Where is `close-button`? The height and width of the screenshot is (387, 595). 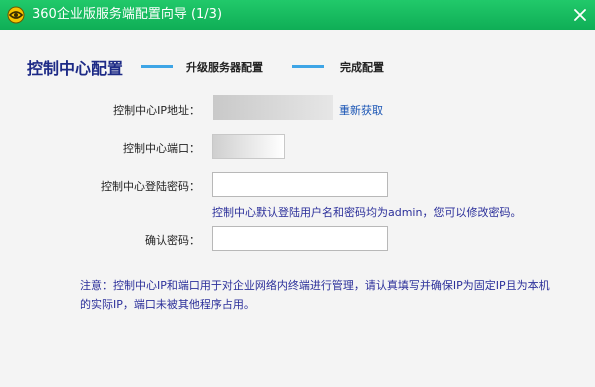
close-button is located at coordinates (580, 15).